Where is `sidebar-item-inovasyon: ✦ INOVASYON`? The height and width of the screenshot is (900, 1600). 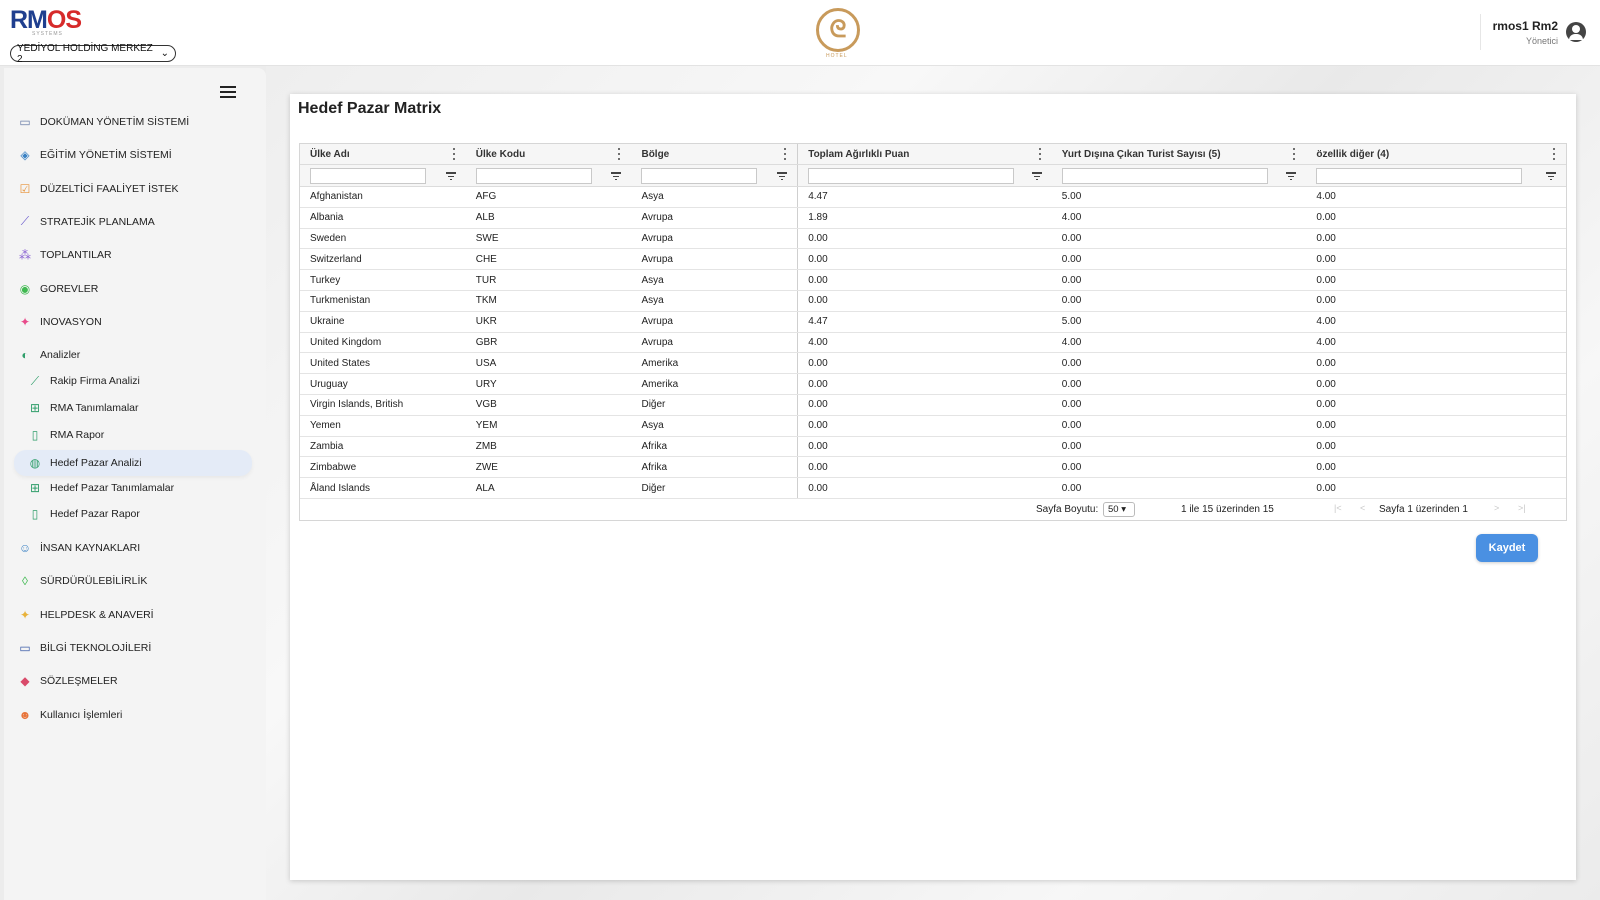
sidebar-item-inovasyon: ✦ INOVASYON is located at coordinates (134, 322).